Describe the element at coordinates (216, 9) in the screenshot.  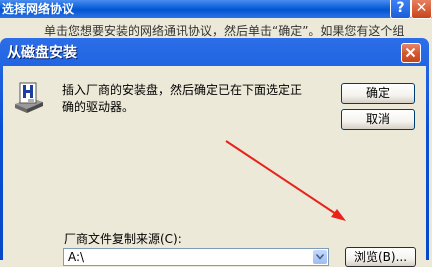
I see `background-titlebar: 选择网络协议 ? ✕` at that location.